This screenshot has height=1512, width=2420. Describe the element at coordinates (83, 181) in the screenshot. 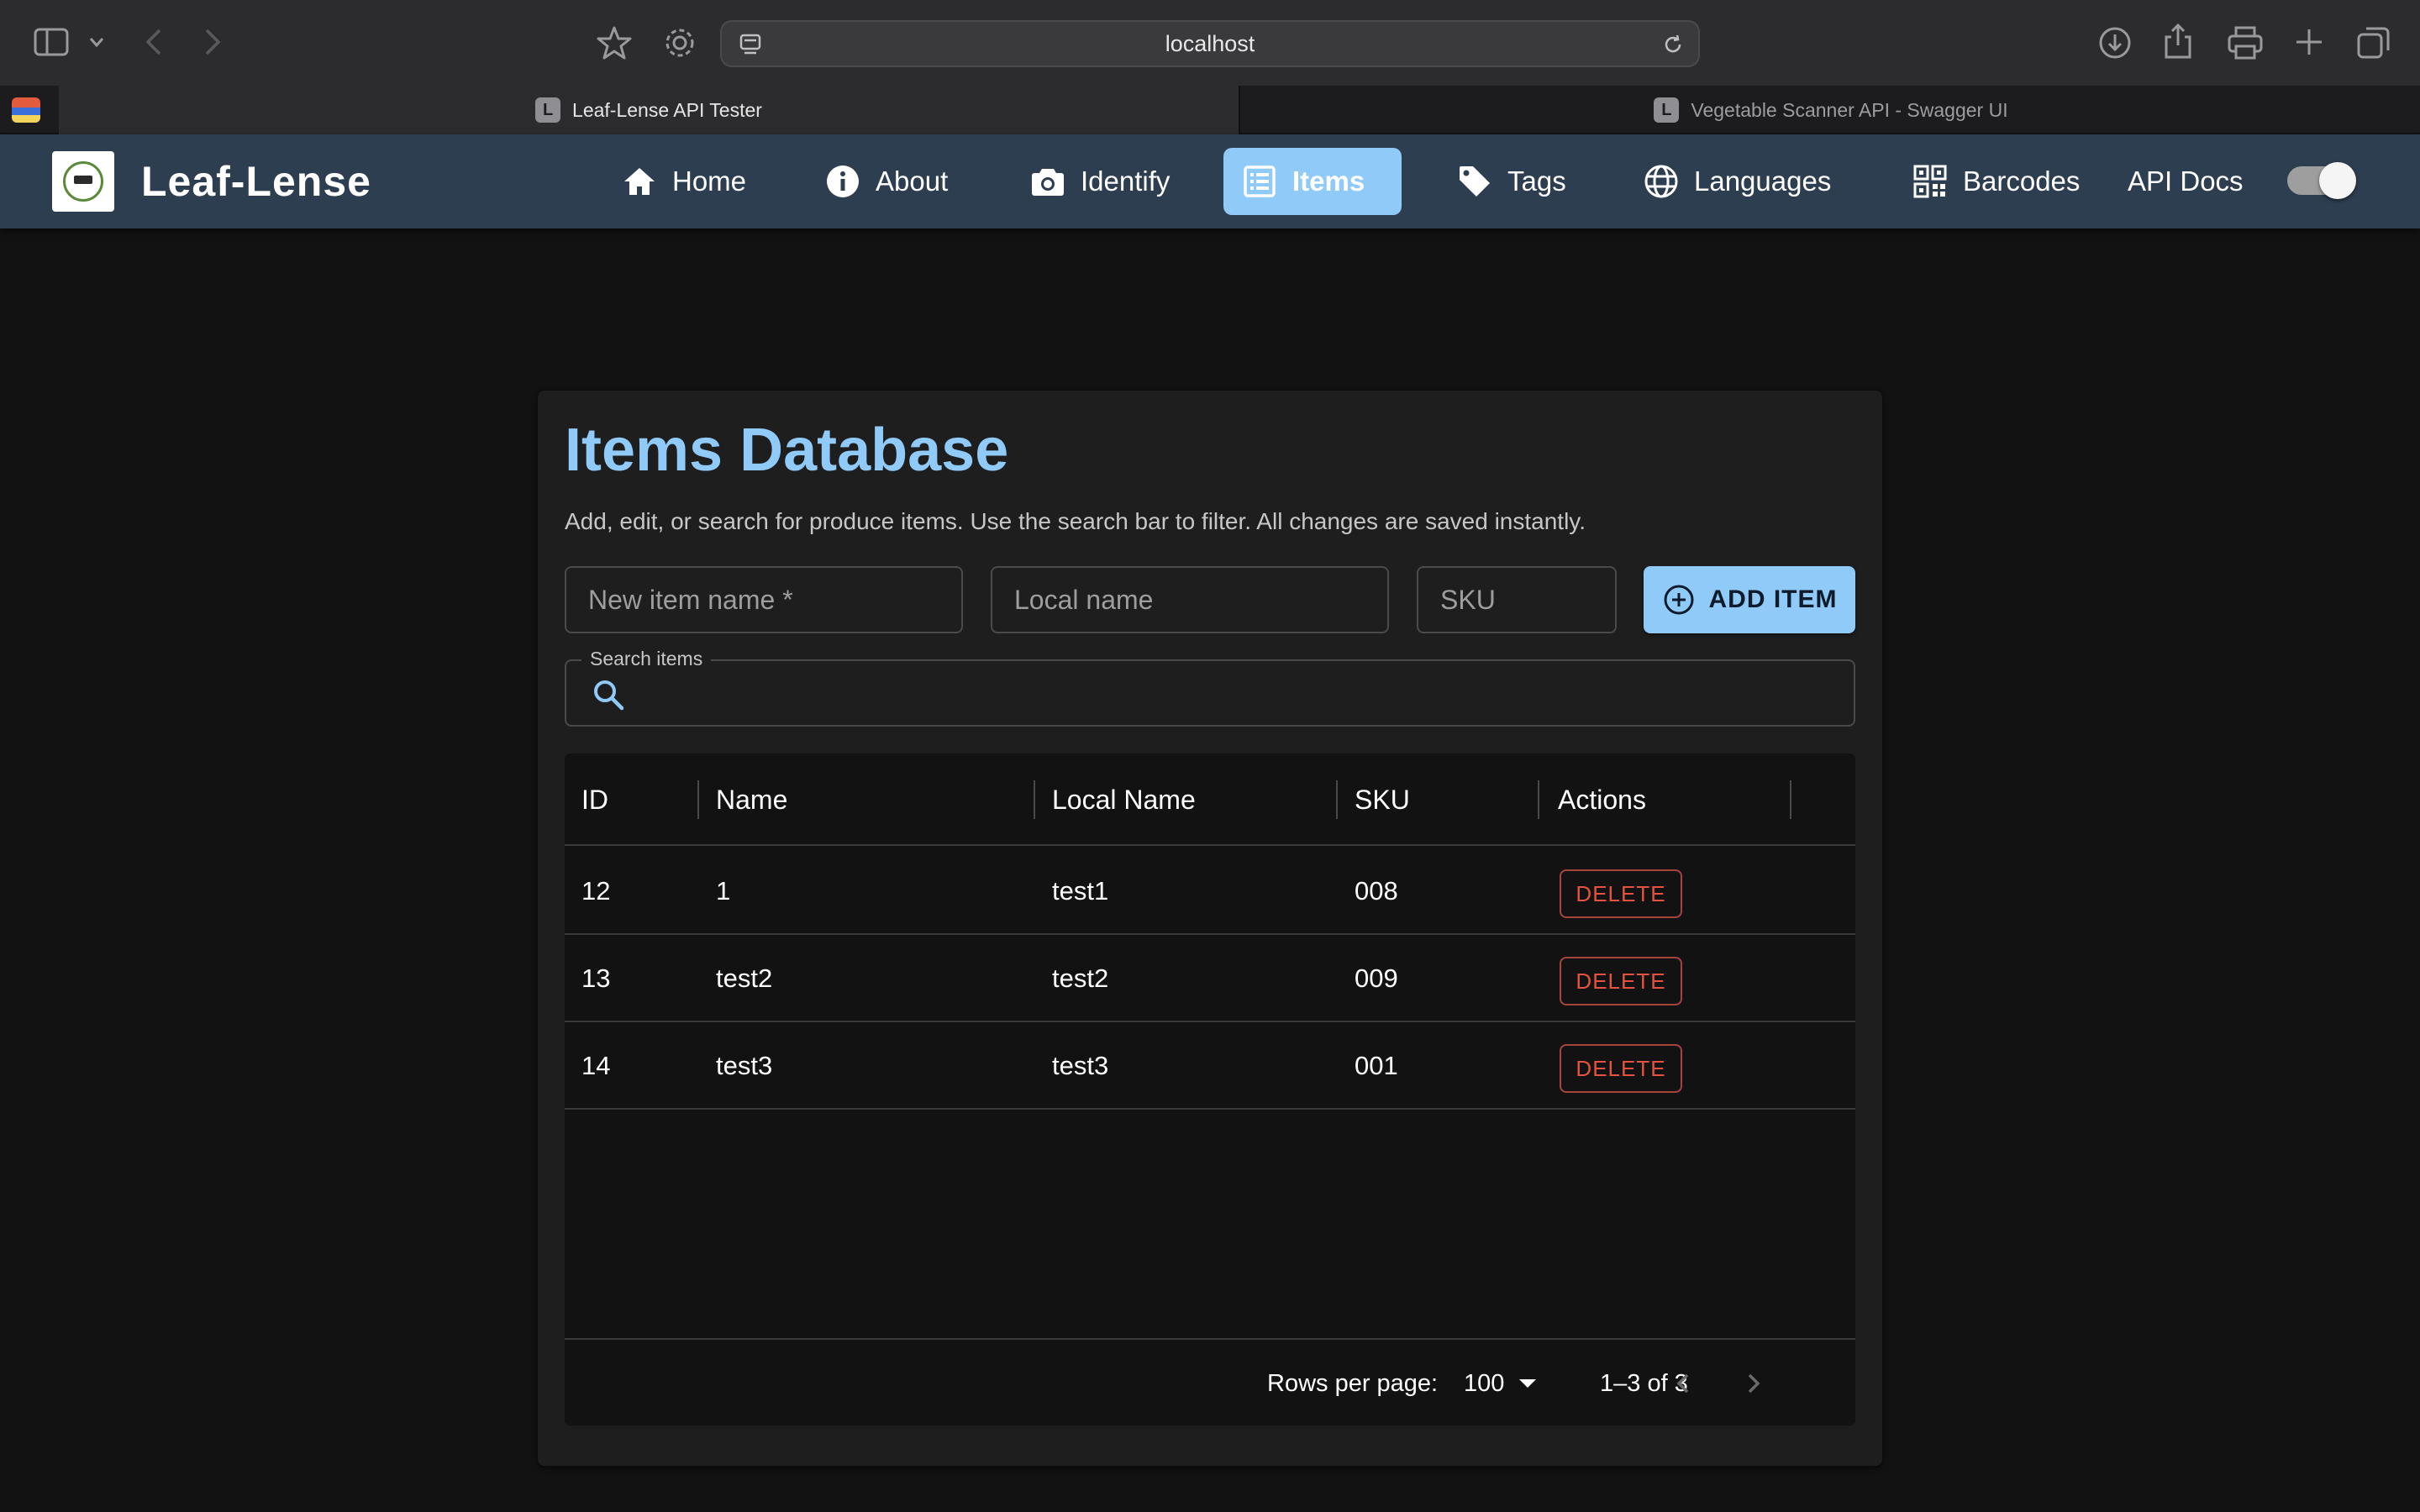

I see `app-logo` at that location.